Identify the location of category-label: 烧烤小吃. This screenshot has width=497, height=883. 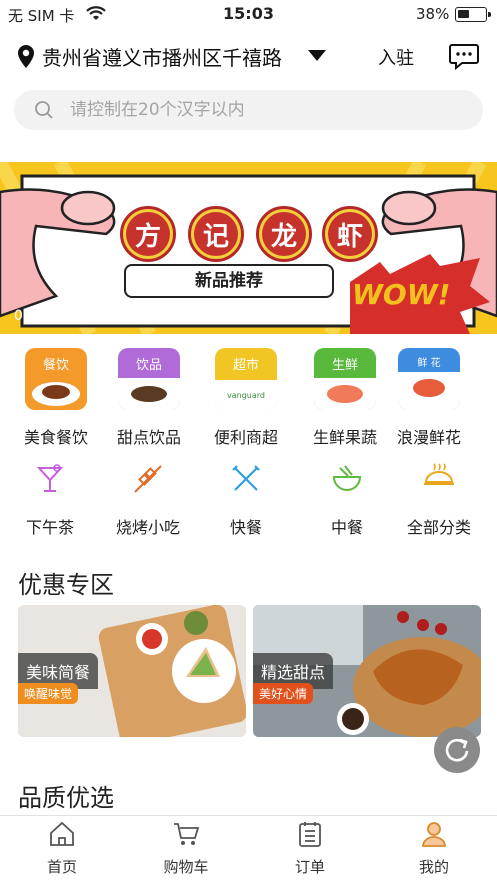
(147, 527).